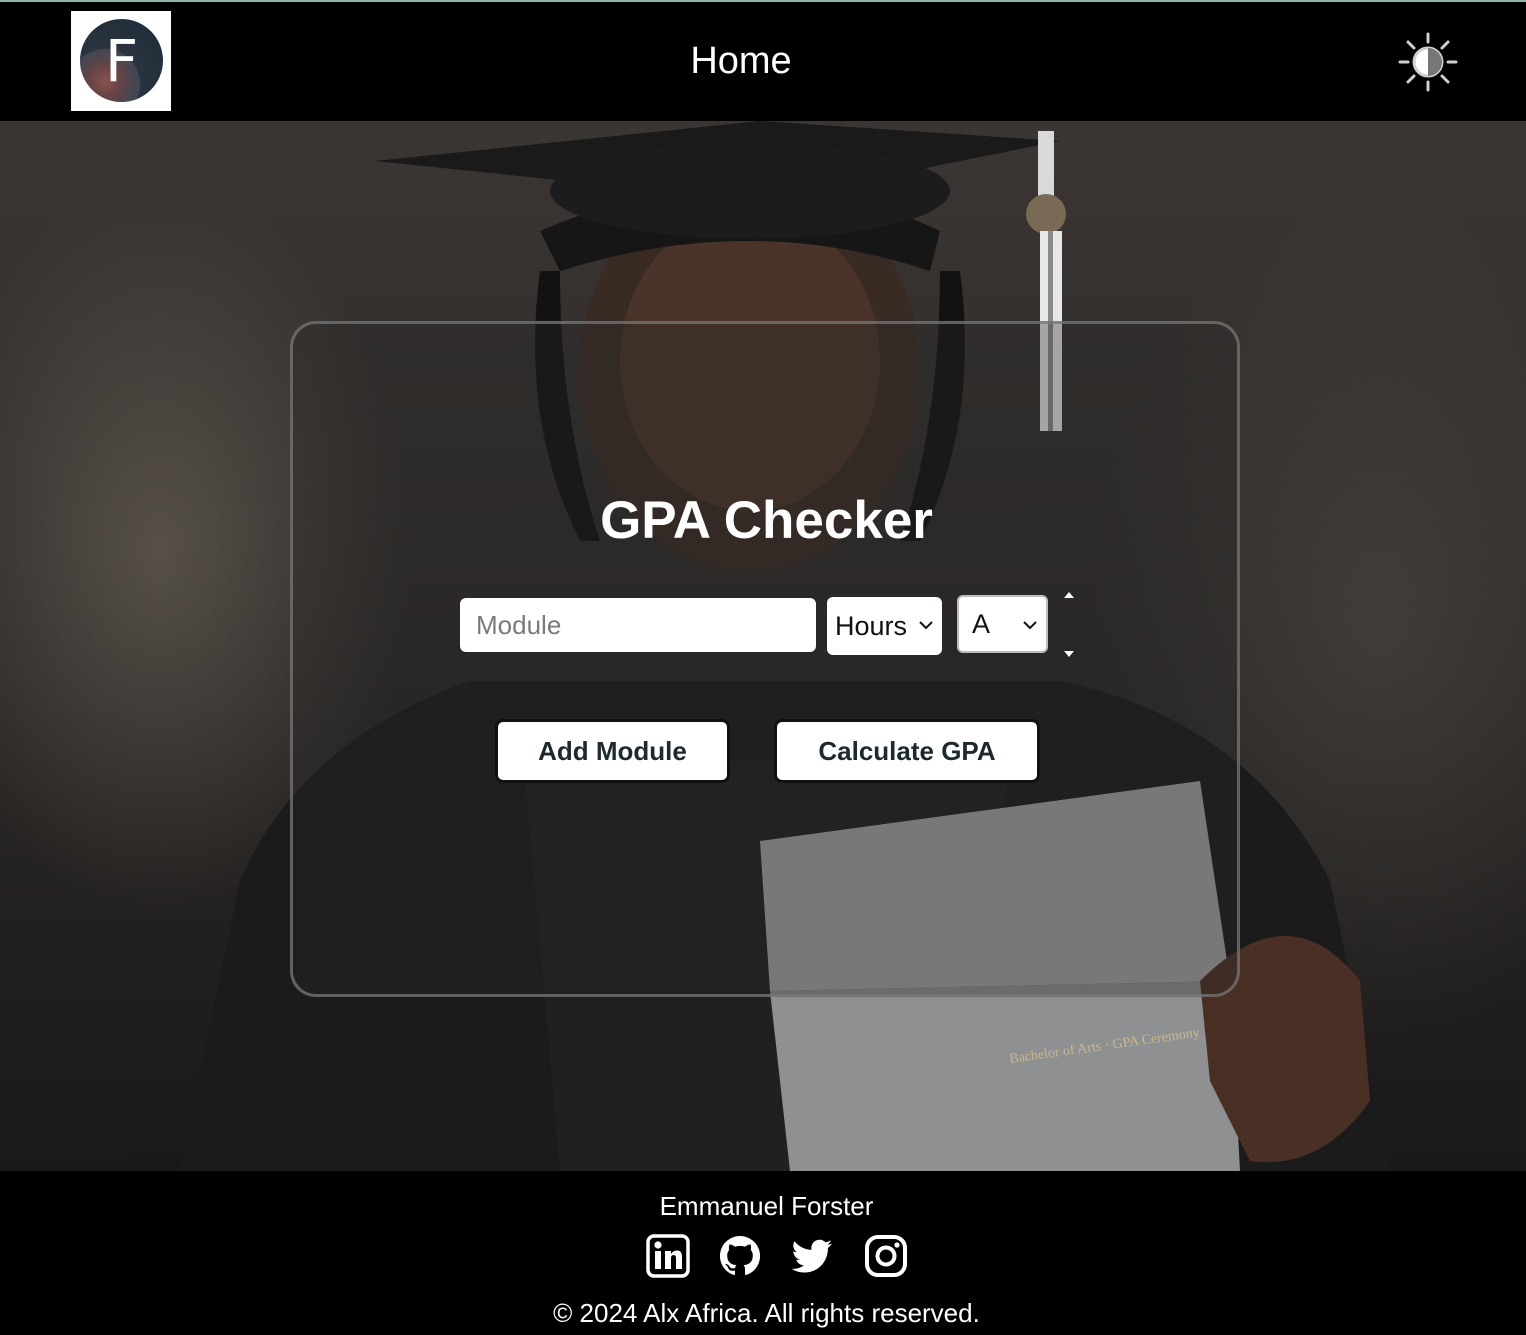  I want to click on twitter-icon, so click(812, 1256).